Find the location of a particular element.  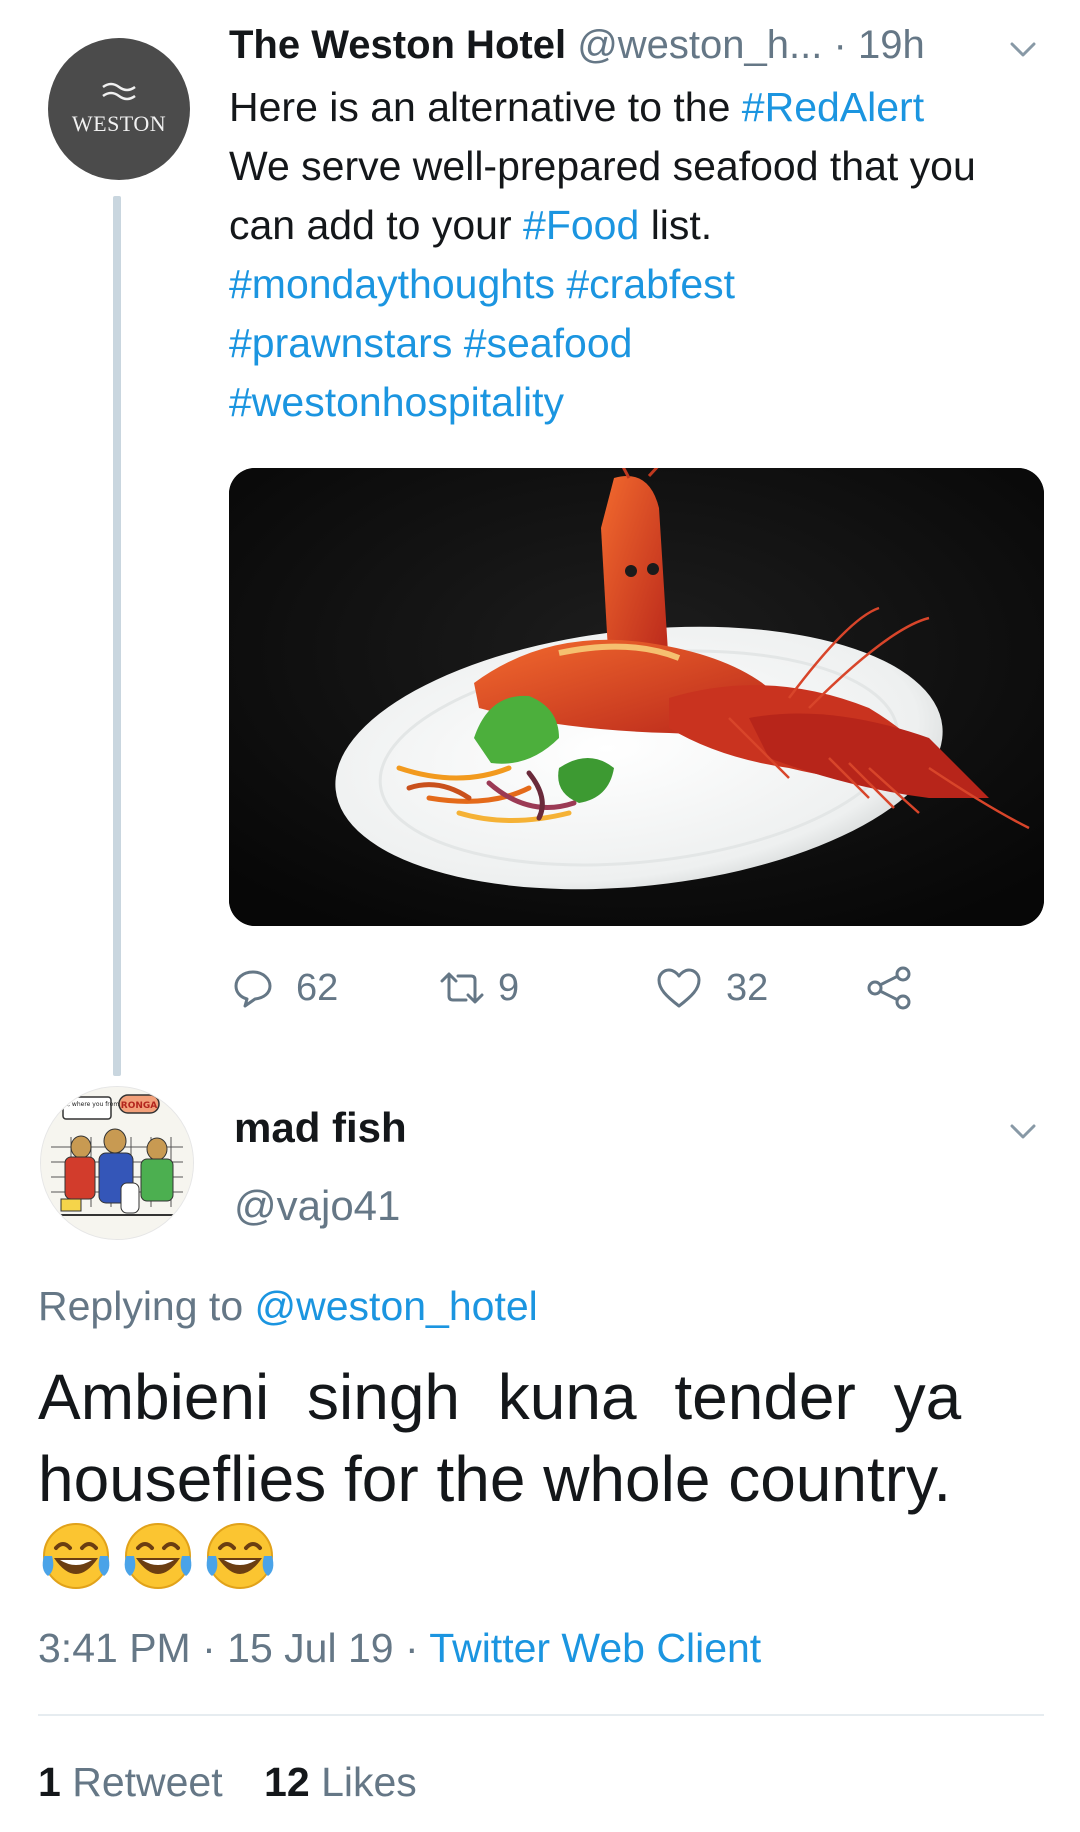

like-action: 32 is located at coordinates (712, 987).